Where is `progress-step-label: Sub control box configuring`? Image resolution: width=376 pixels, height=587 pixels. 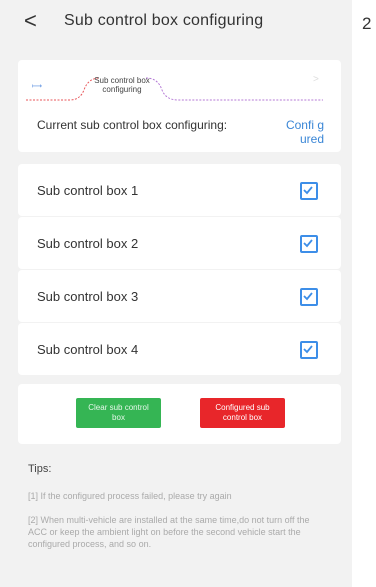 progress-step-label: Sub control box configuring is located at coordinates (122, 85).